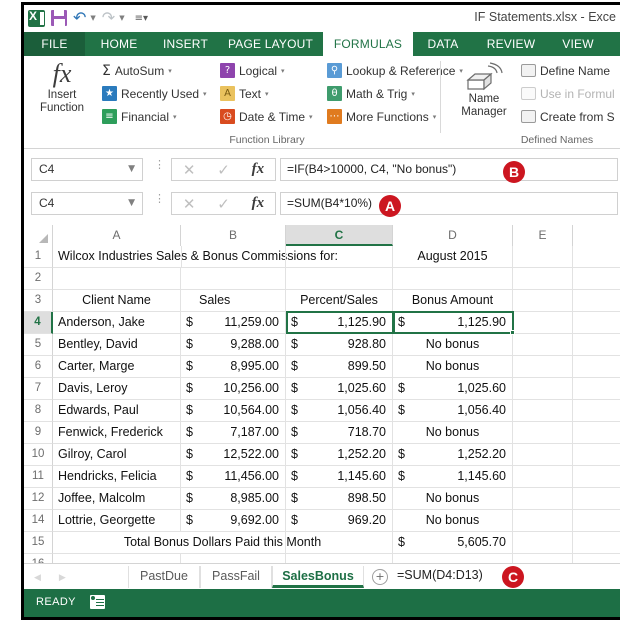 The height and width of the screenshot is (622, 620). Describe the element at coordinates (119, 44) in the screenshot. I see `tab-home: HOME` at that location.